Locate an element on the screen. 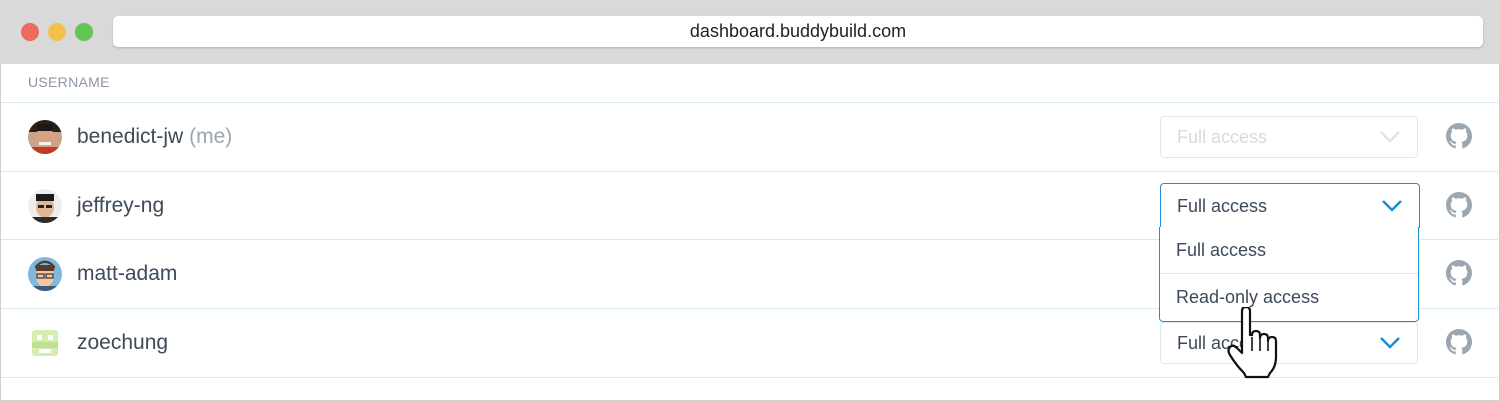  username: zoechung is located at coordinates (122, 343).